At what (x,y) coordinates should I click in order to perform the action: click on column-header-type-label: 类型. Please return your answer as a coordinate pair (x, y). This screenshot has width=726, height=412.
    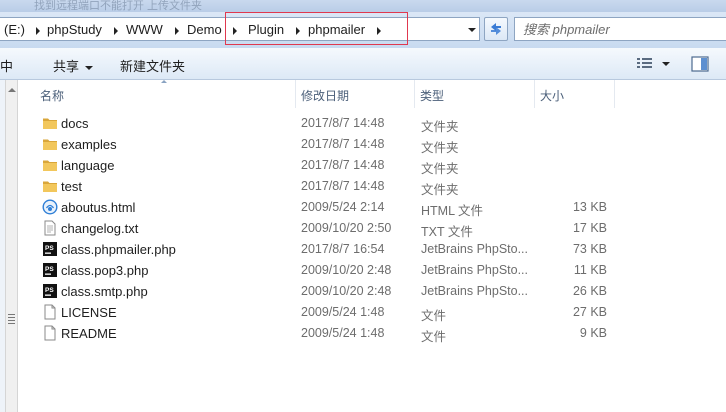
    Looking at the image, I should click on (432, 96).